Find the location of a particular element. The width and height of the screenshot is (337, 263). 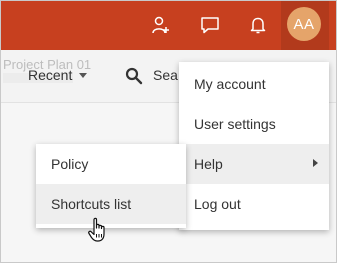

chevron-right-icon is located at coordinates (315, 163).